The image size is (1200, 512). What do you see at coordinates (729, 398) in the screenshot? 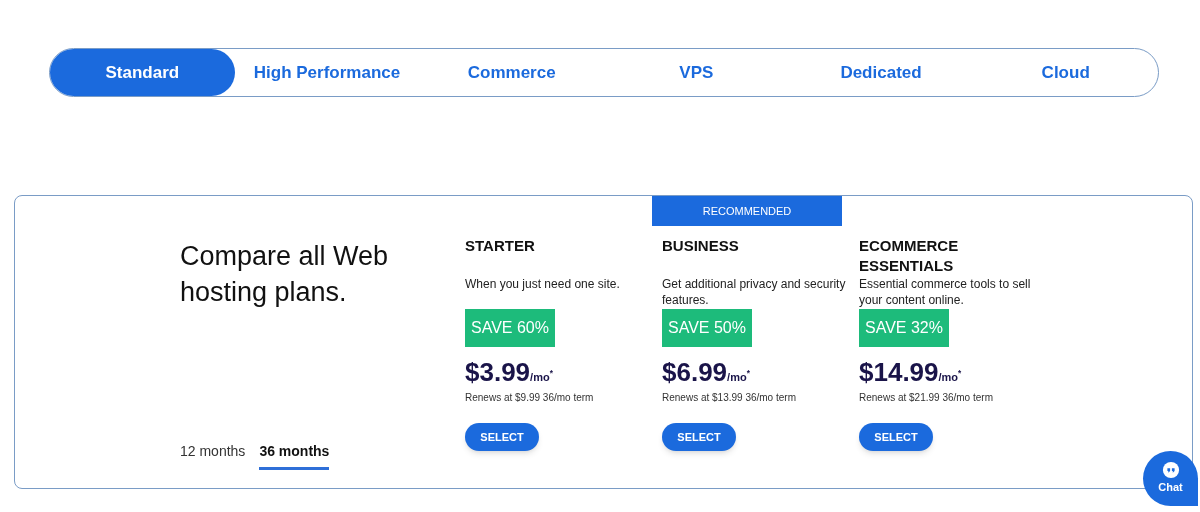
I see `renewal-note: Renews at $13.99 36/mo term` at bounding box center [729, 398].